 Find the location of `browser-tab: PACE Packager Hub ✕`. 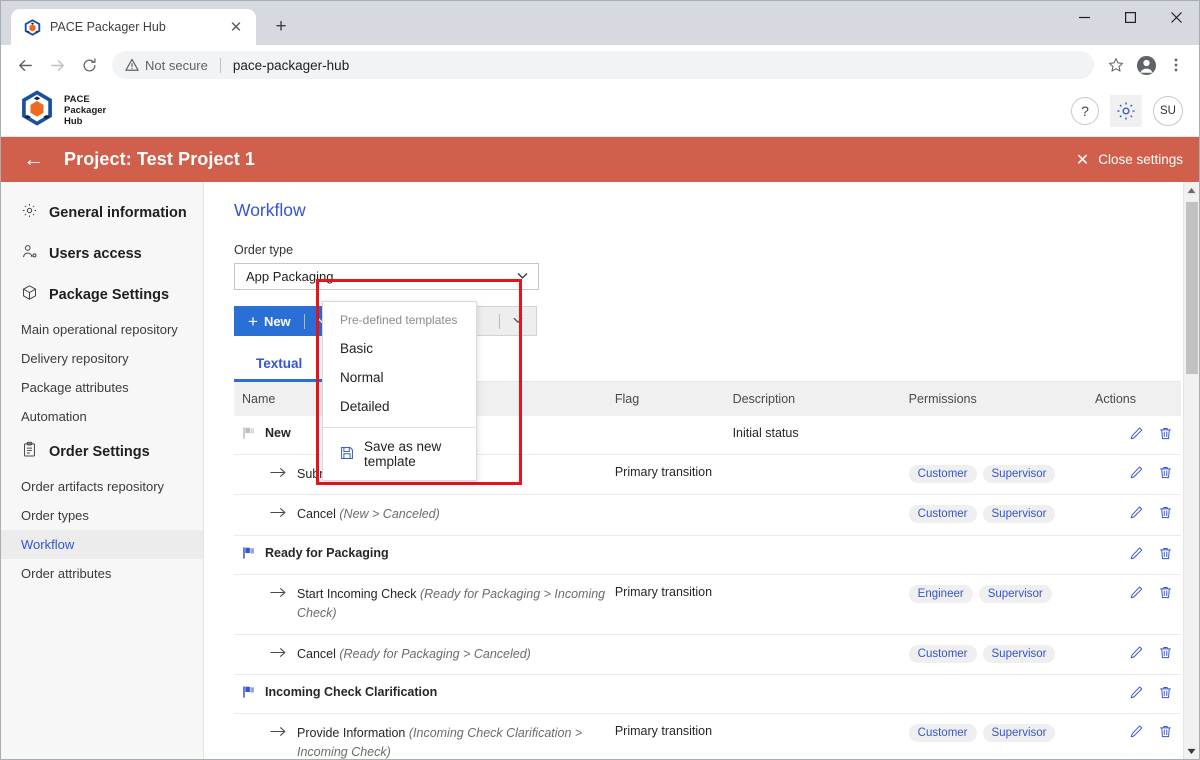

browser-tab: PACE Packager Hub ✕ is located at coordinates (133, 27).